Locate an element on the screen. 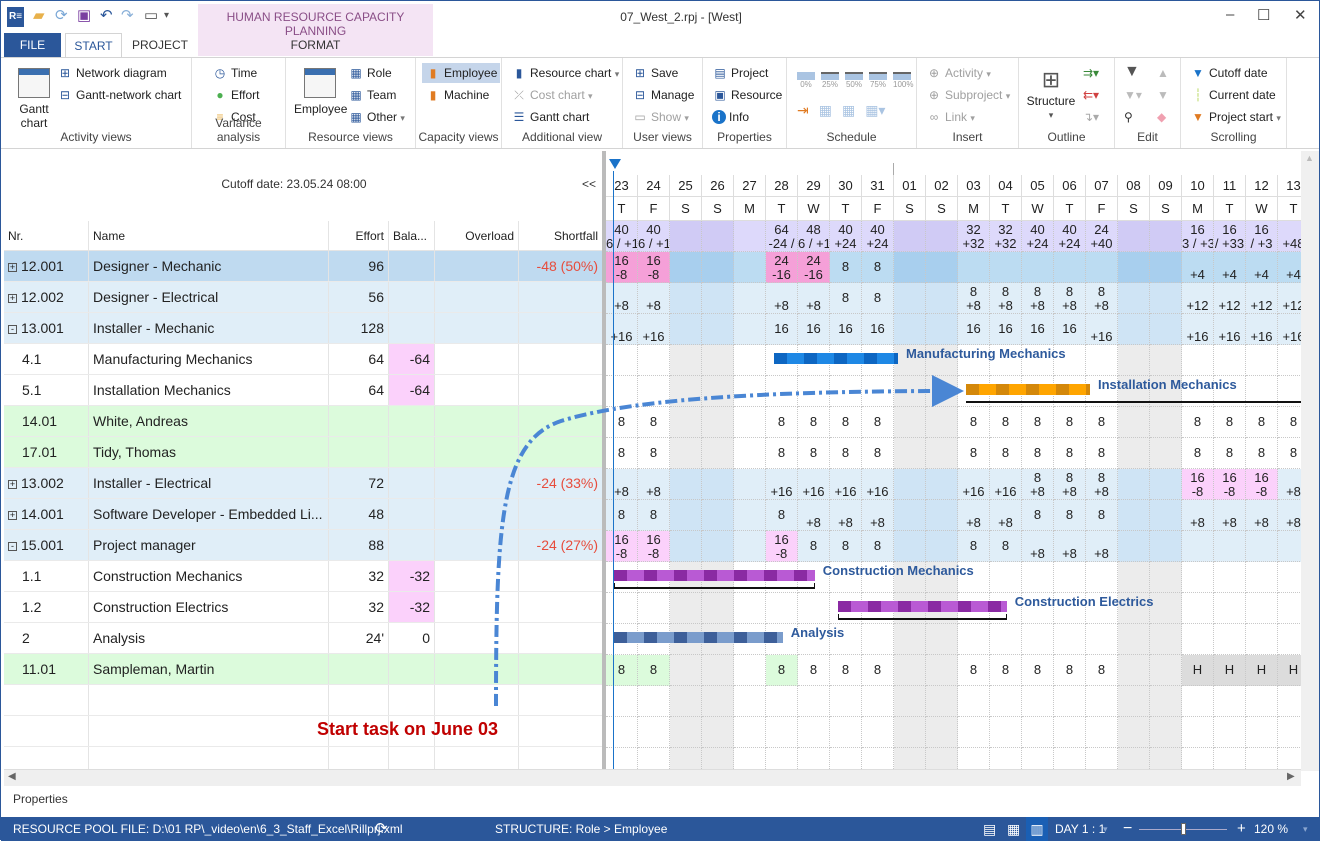 This screenshot has height=841, width=1320. manage-views-button: ⊟ Manage is located at coordinates (663, 95).